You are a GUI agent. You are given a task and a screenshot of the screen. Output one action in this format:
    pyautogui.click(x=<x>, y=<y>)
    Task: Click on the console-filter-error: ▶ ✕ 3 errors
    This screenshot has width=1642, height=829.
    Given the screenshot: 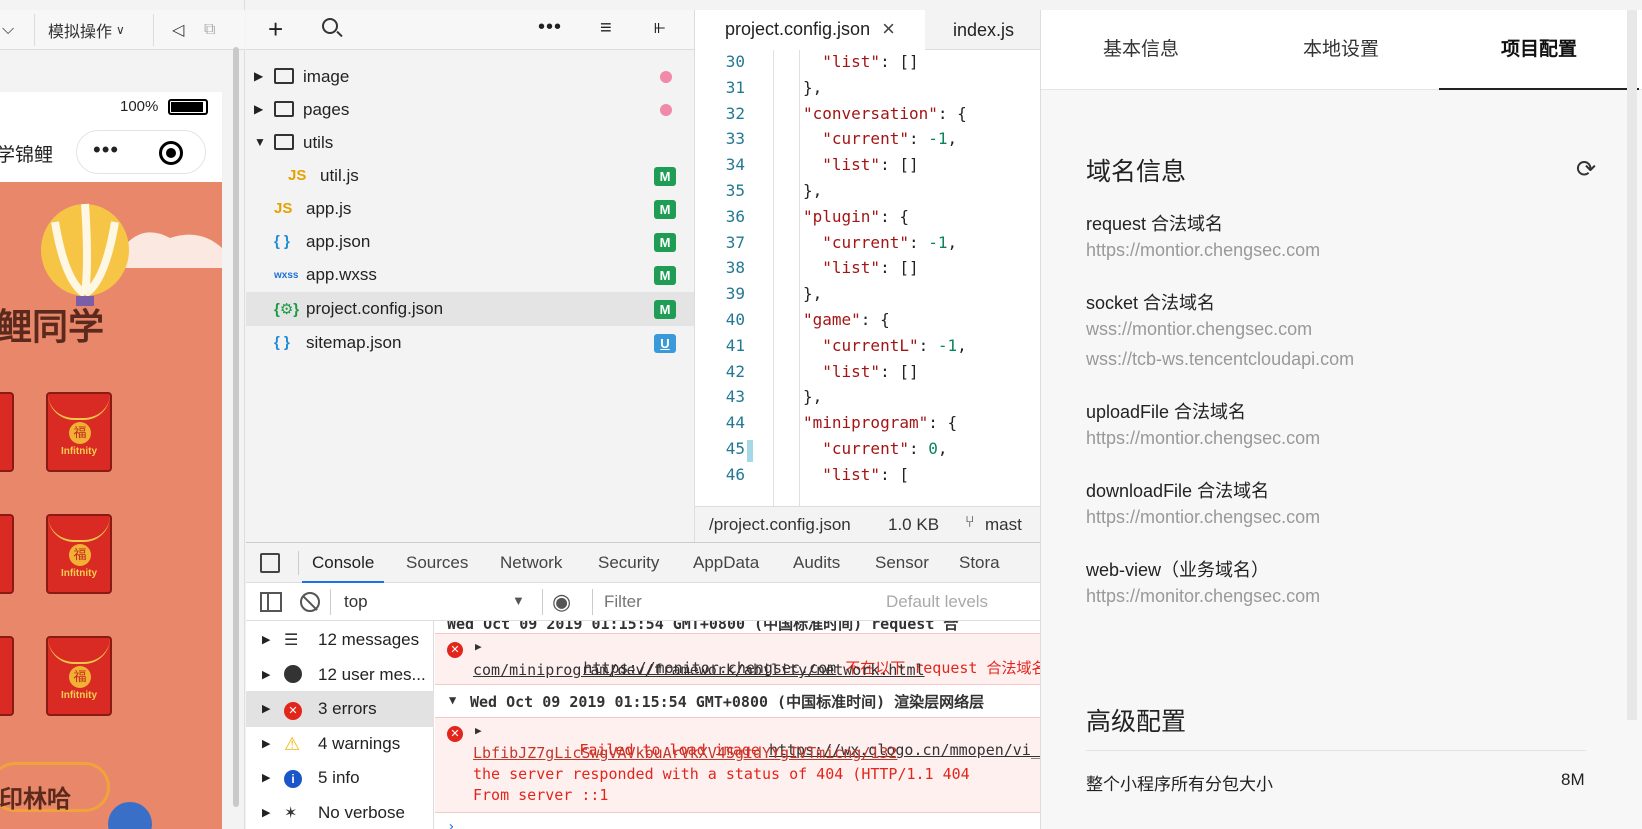 What is the action you would take?
    pyautogui.click(x=340, y=709)
    